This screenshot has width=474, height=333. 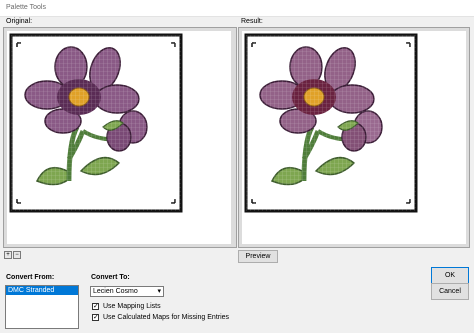 I want to click on use-calculated-maps-checkbox, so click(x=95, y=317).